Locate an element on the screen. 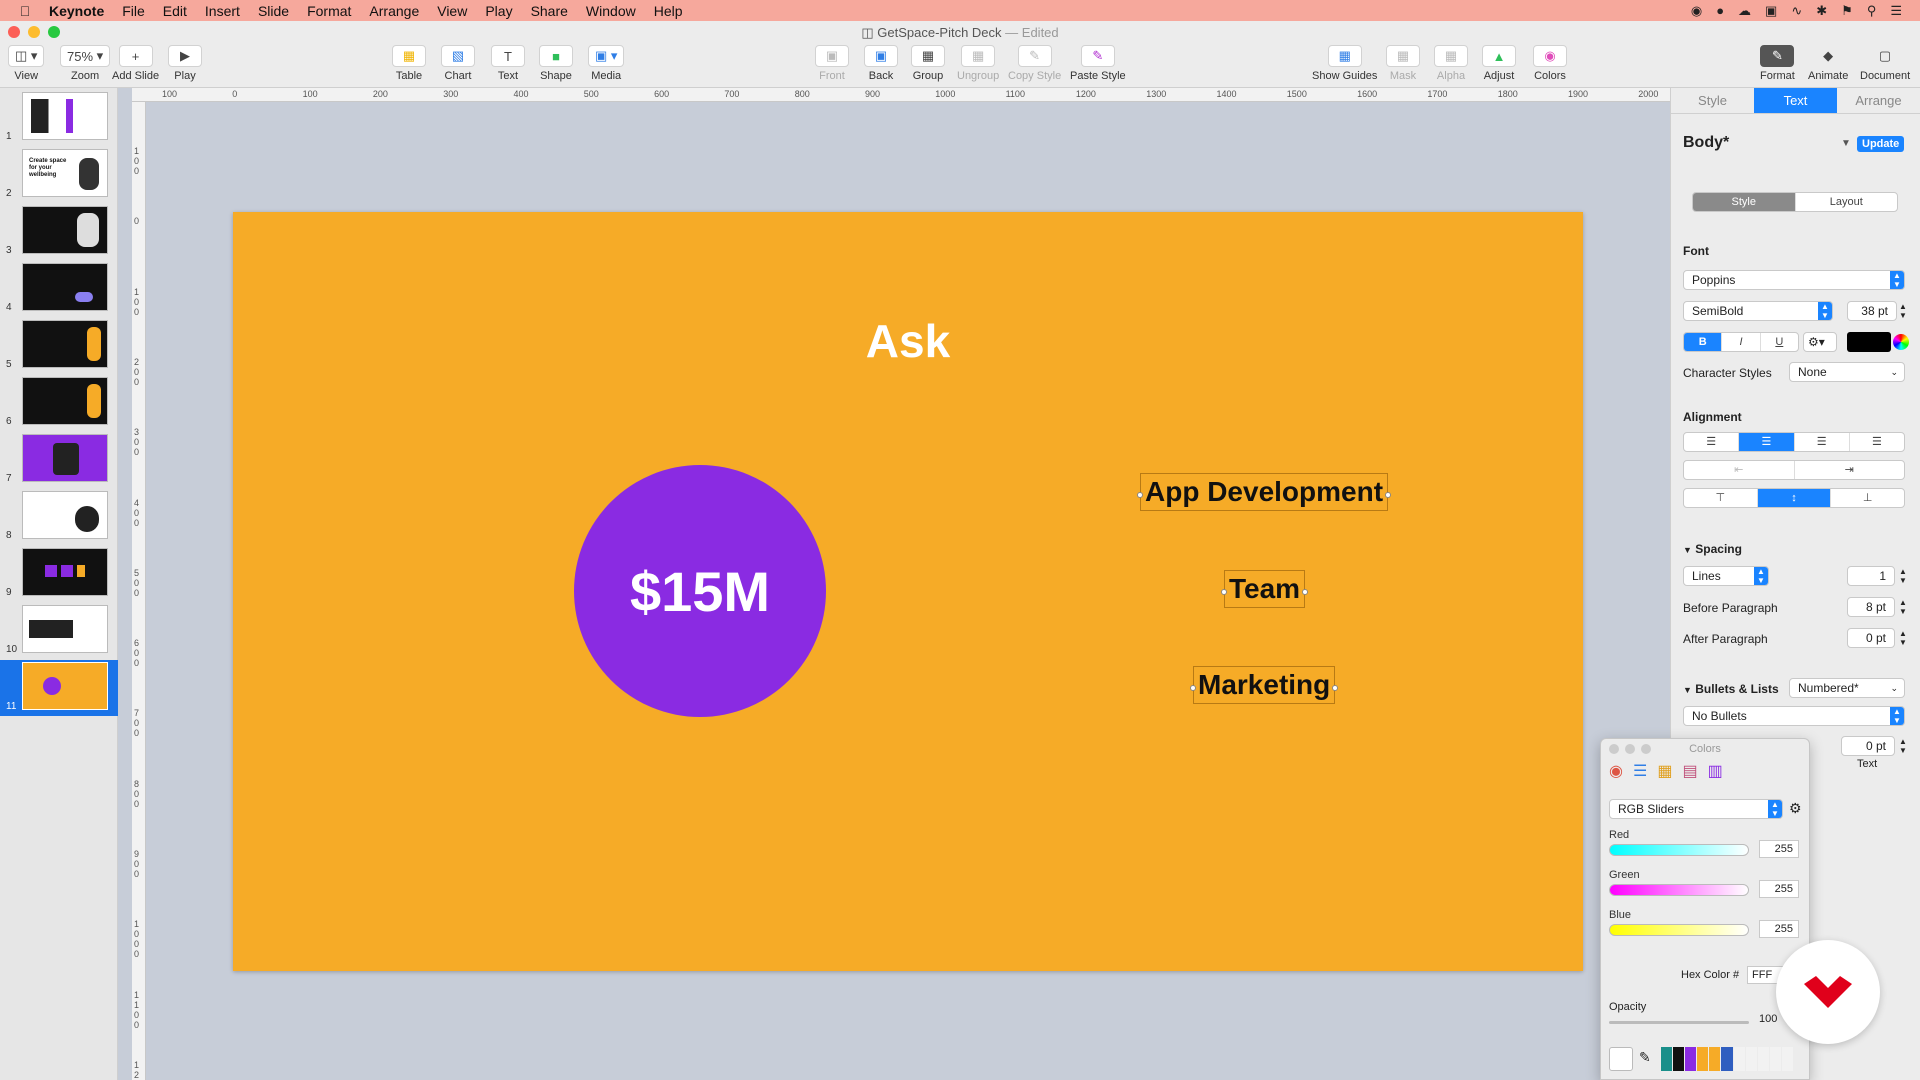 The height and width of the screenshot is (1080, 1920). spectrum-icon: ▤ is located at coordinates (1689, 771).